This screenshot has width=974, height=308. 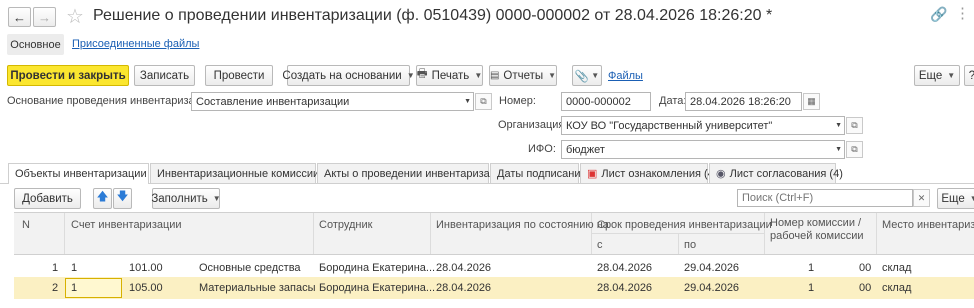 What do you see at coordinates (273, 101) in the screenshot?
I see `basis-value: Составление инвентаризации` at bounding box center [273, 101].